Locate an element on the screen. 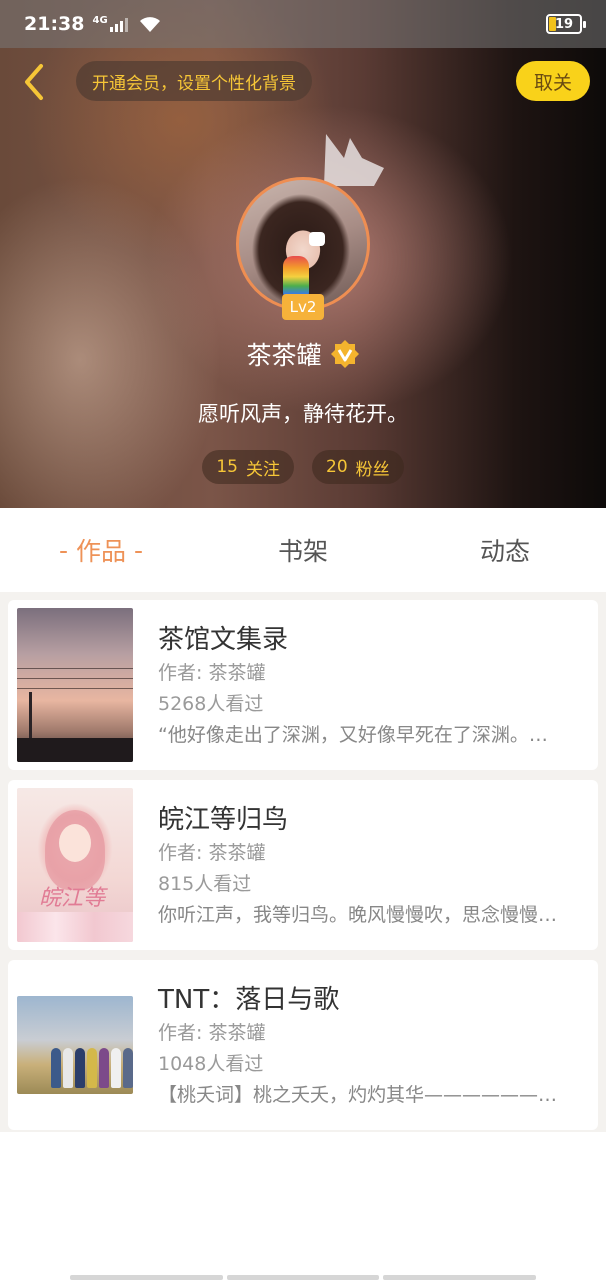  verified-v-icon is located at coordinates (344, 354).